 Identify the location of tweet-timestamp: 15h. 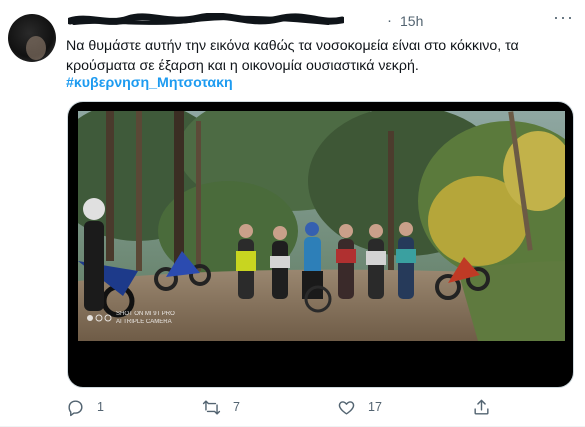
(411, 21).